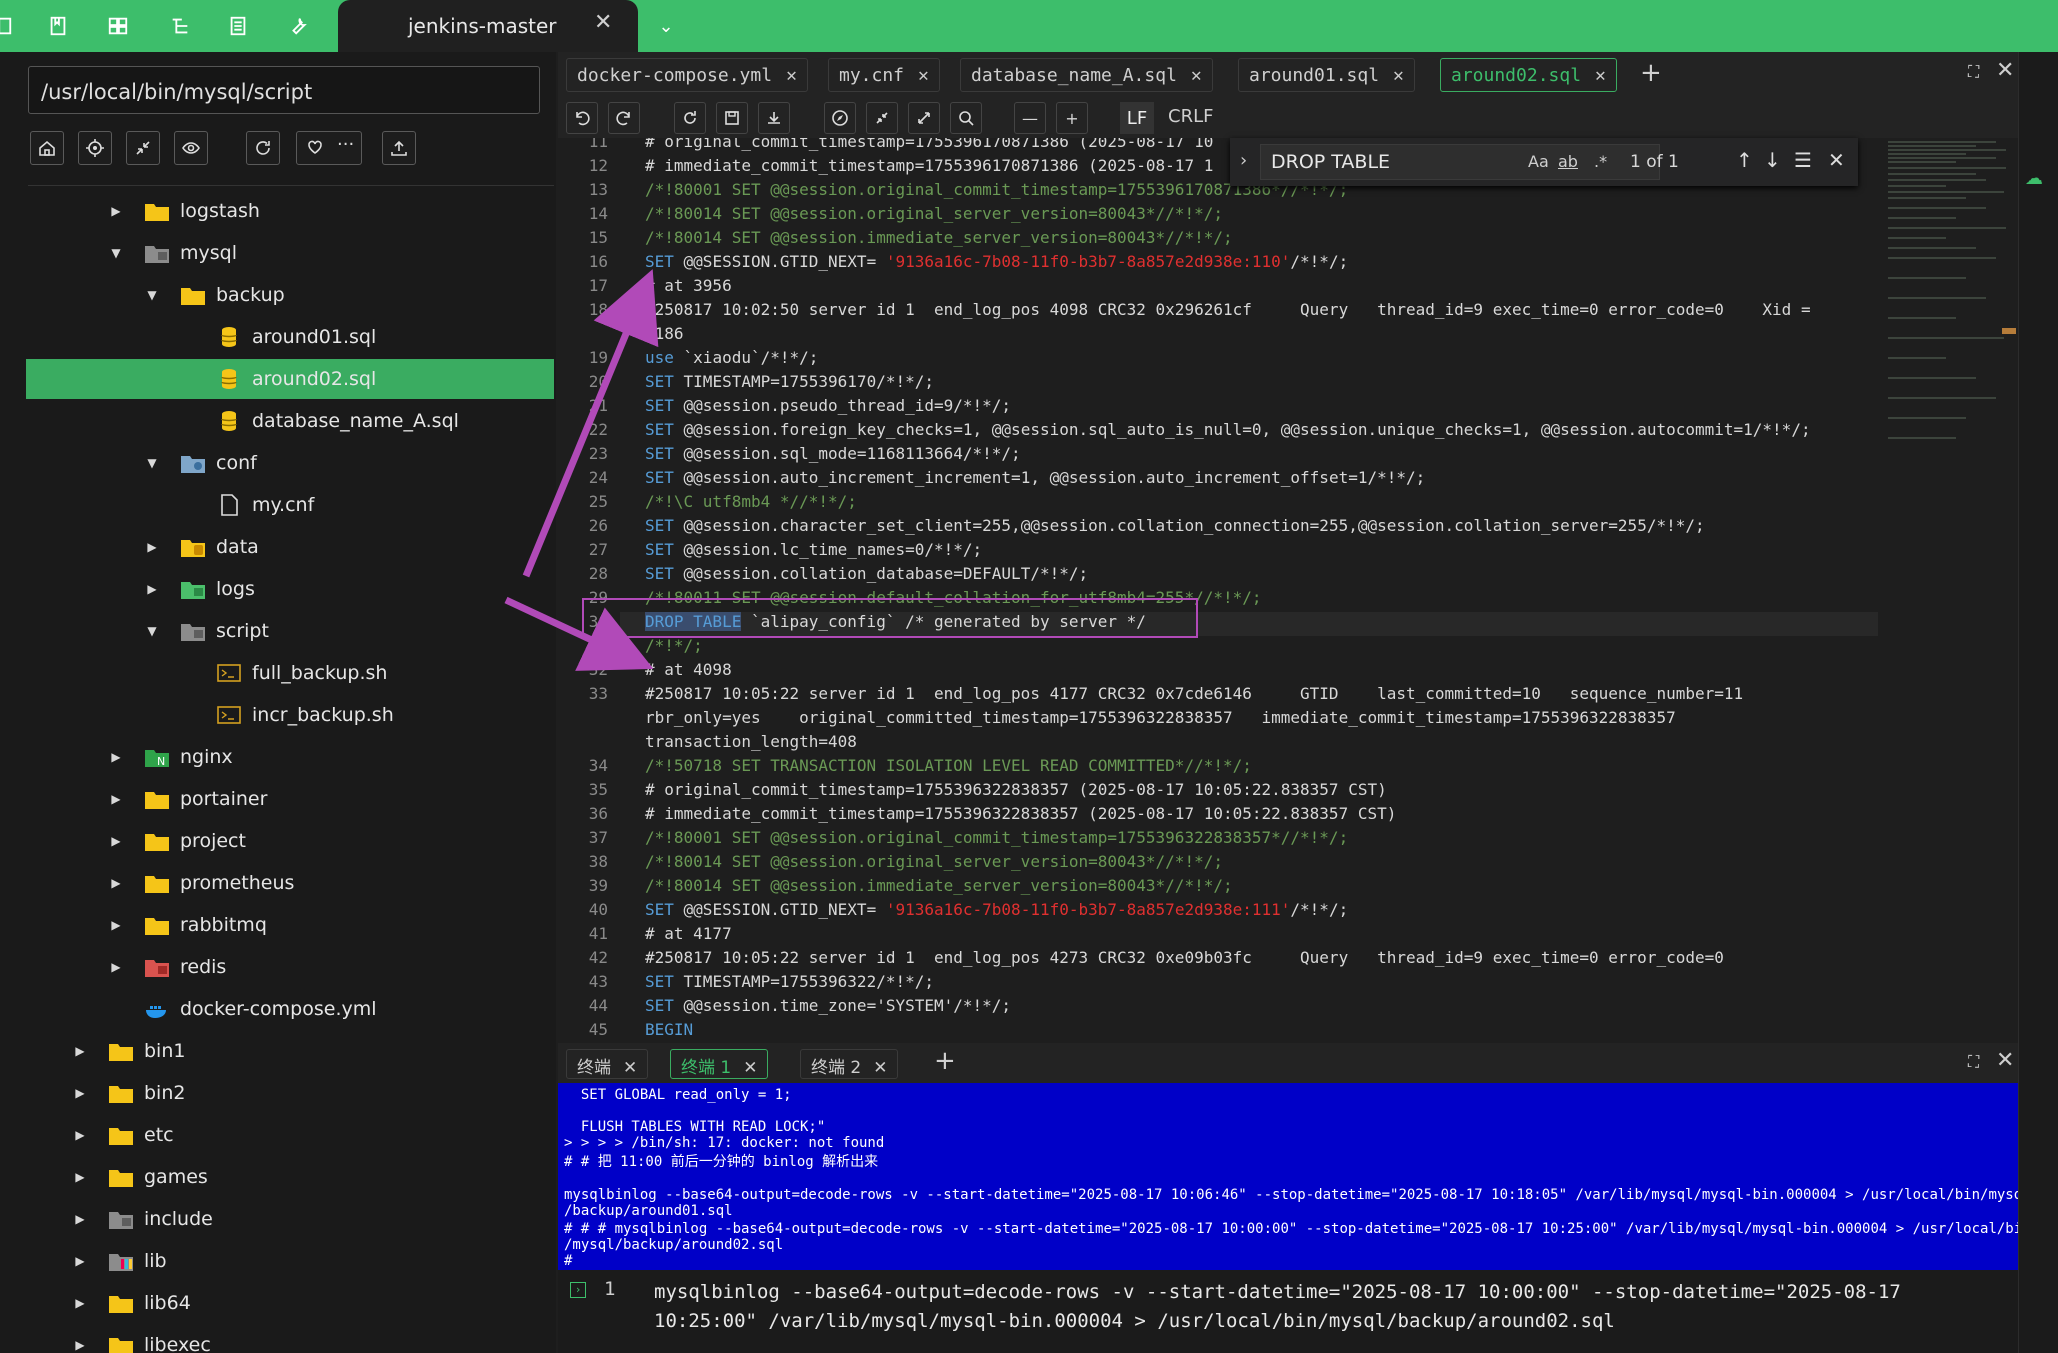  What do you see at coordinates (924, 118) in the screenshot?
I see `expand-icon` at bounding box center [924, 118].